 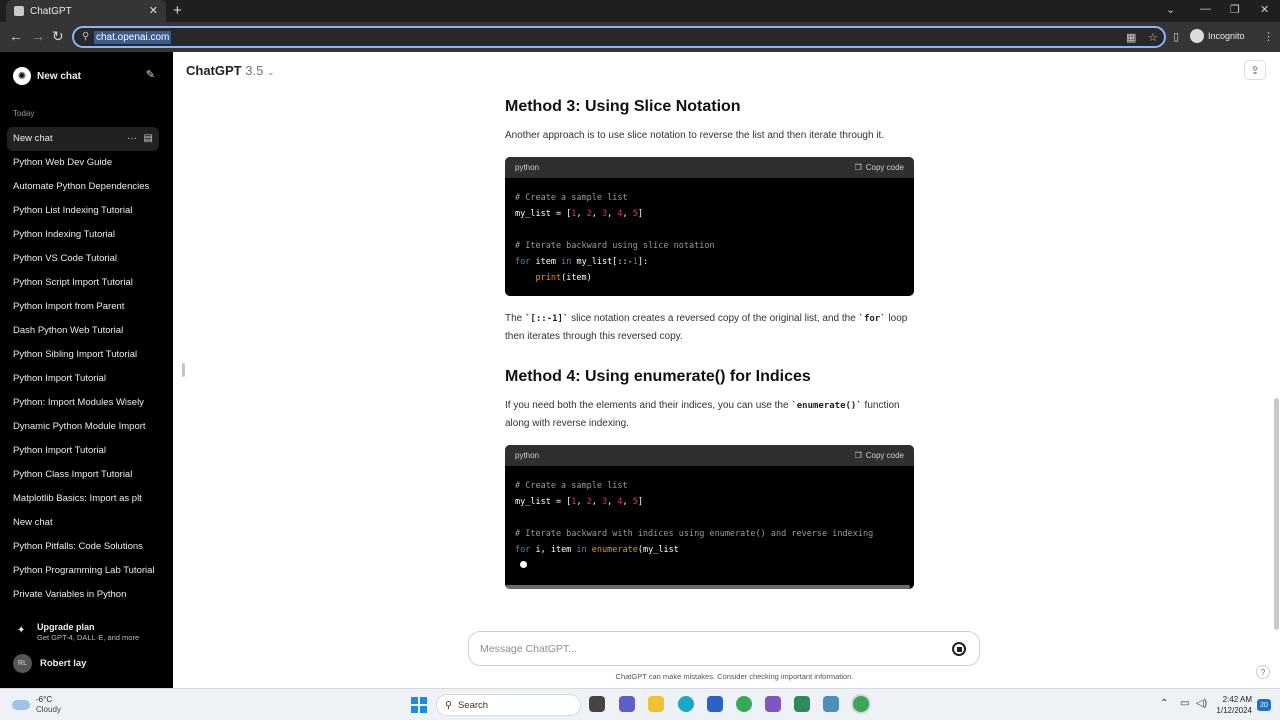 What do you see at coordinates (707, 587) in the screenshot?
I see `code-scrollbar` at bounding box center [707, 587].